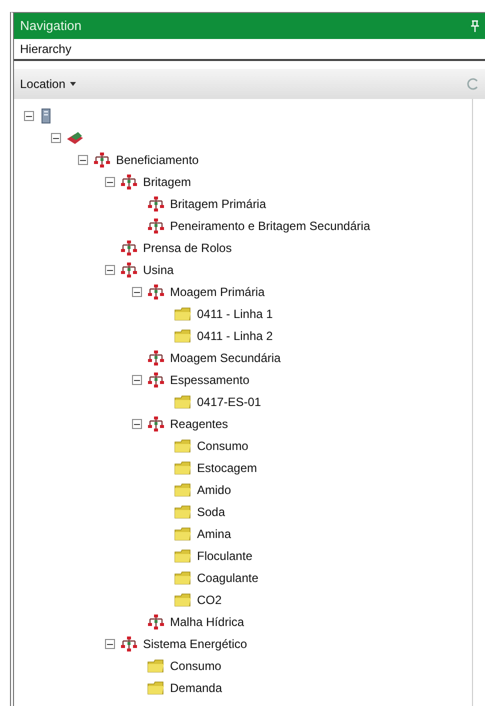 This screenshot has height=706, width=485. What do you see at coordinates (75, 138) in the screenshot?
I see `site-icon` at bounding box center [75, 138].